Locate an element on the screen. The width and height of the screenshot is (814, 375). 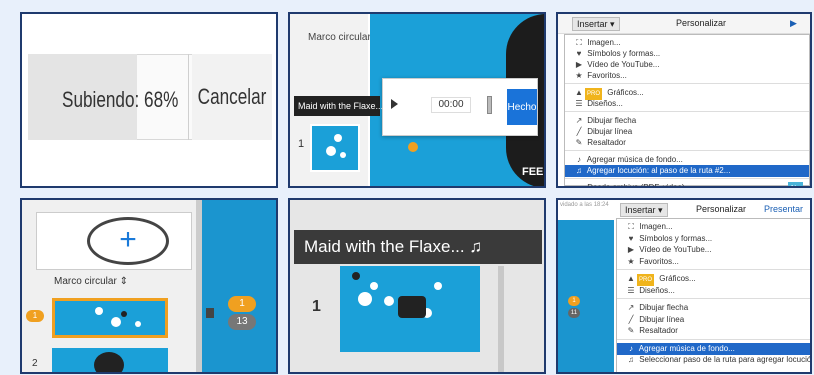
play-icon is located at coordinates (394, 104).